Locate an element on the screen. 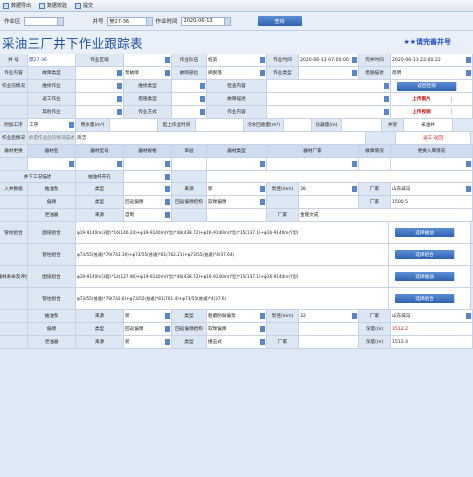 The height and width of the screenshot is (477, 473). field-select: 桩第 is located at coordinates (237, 60).